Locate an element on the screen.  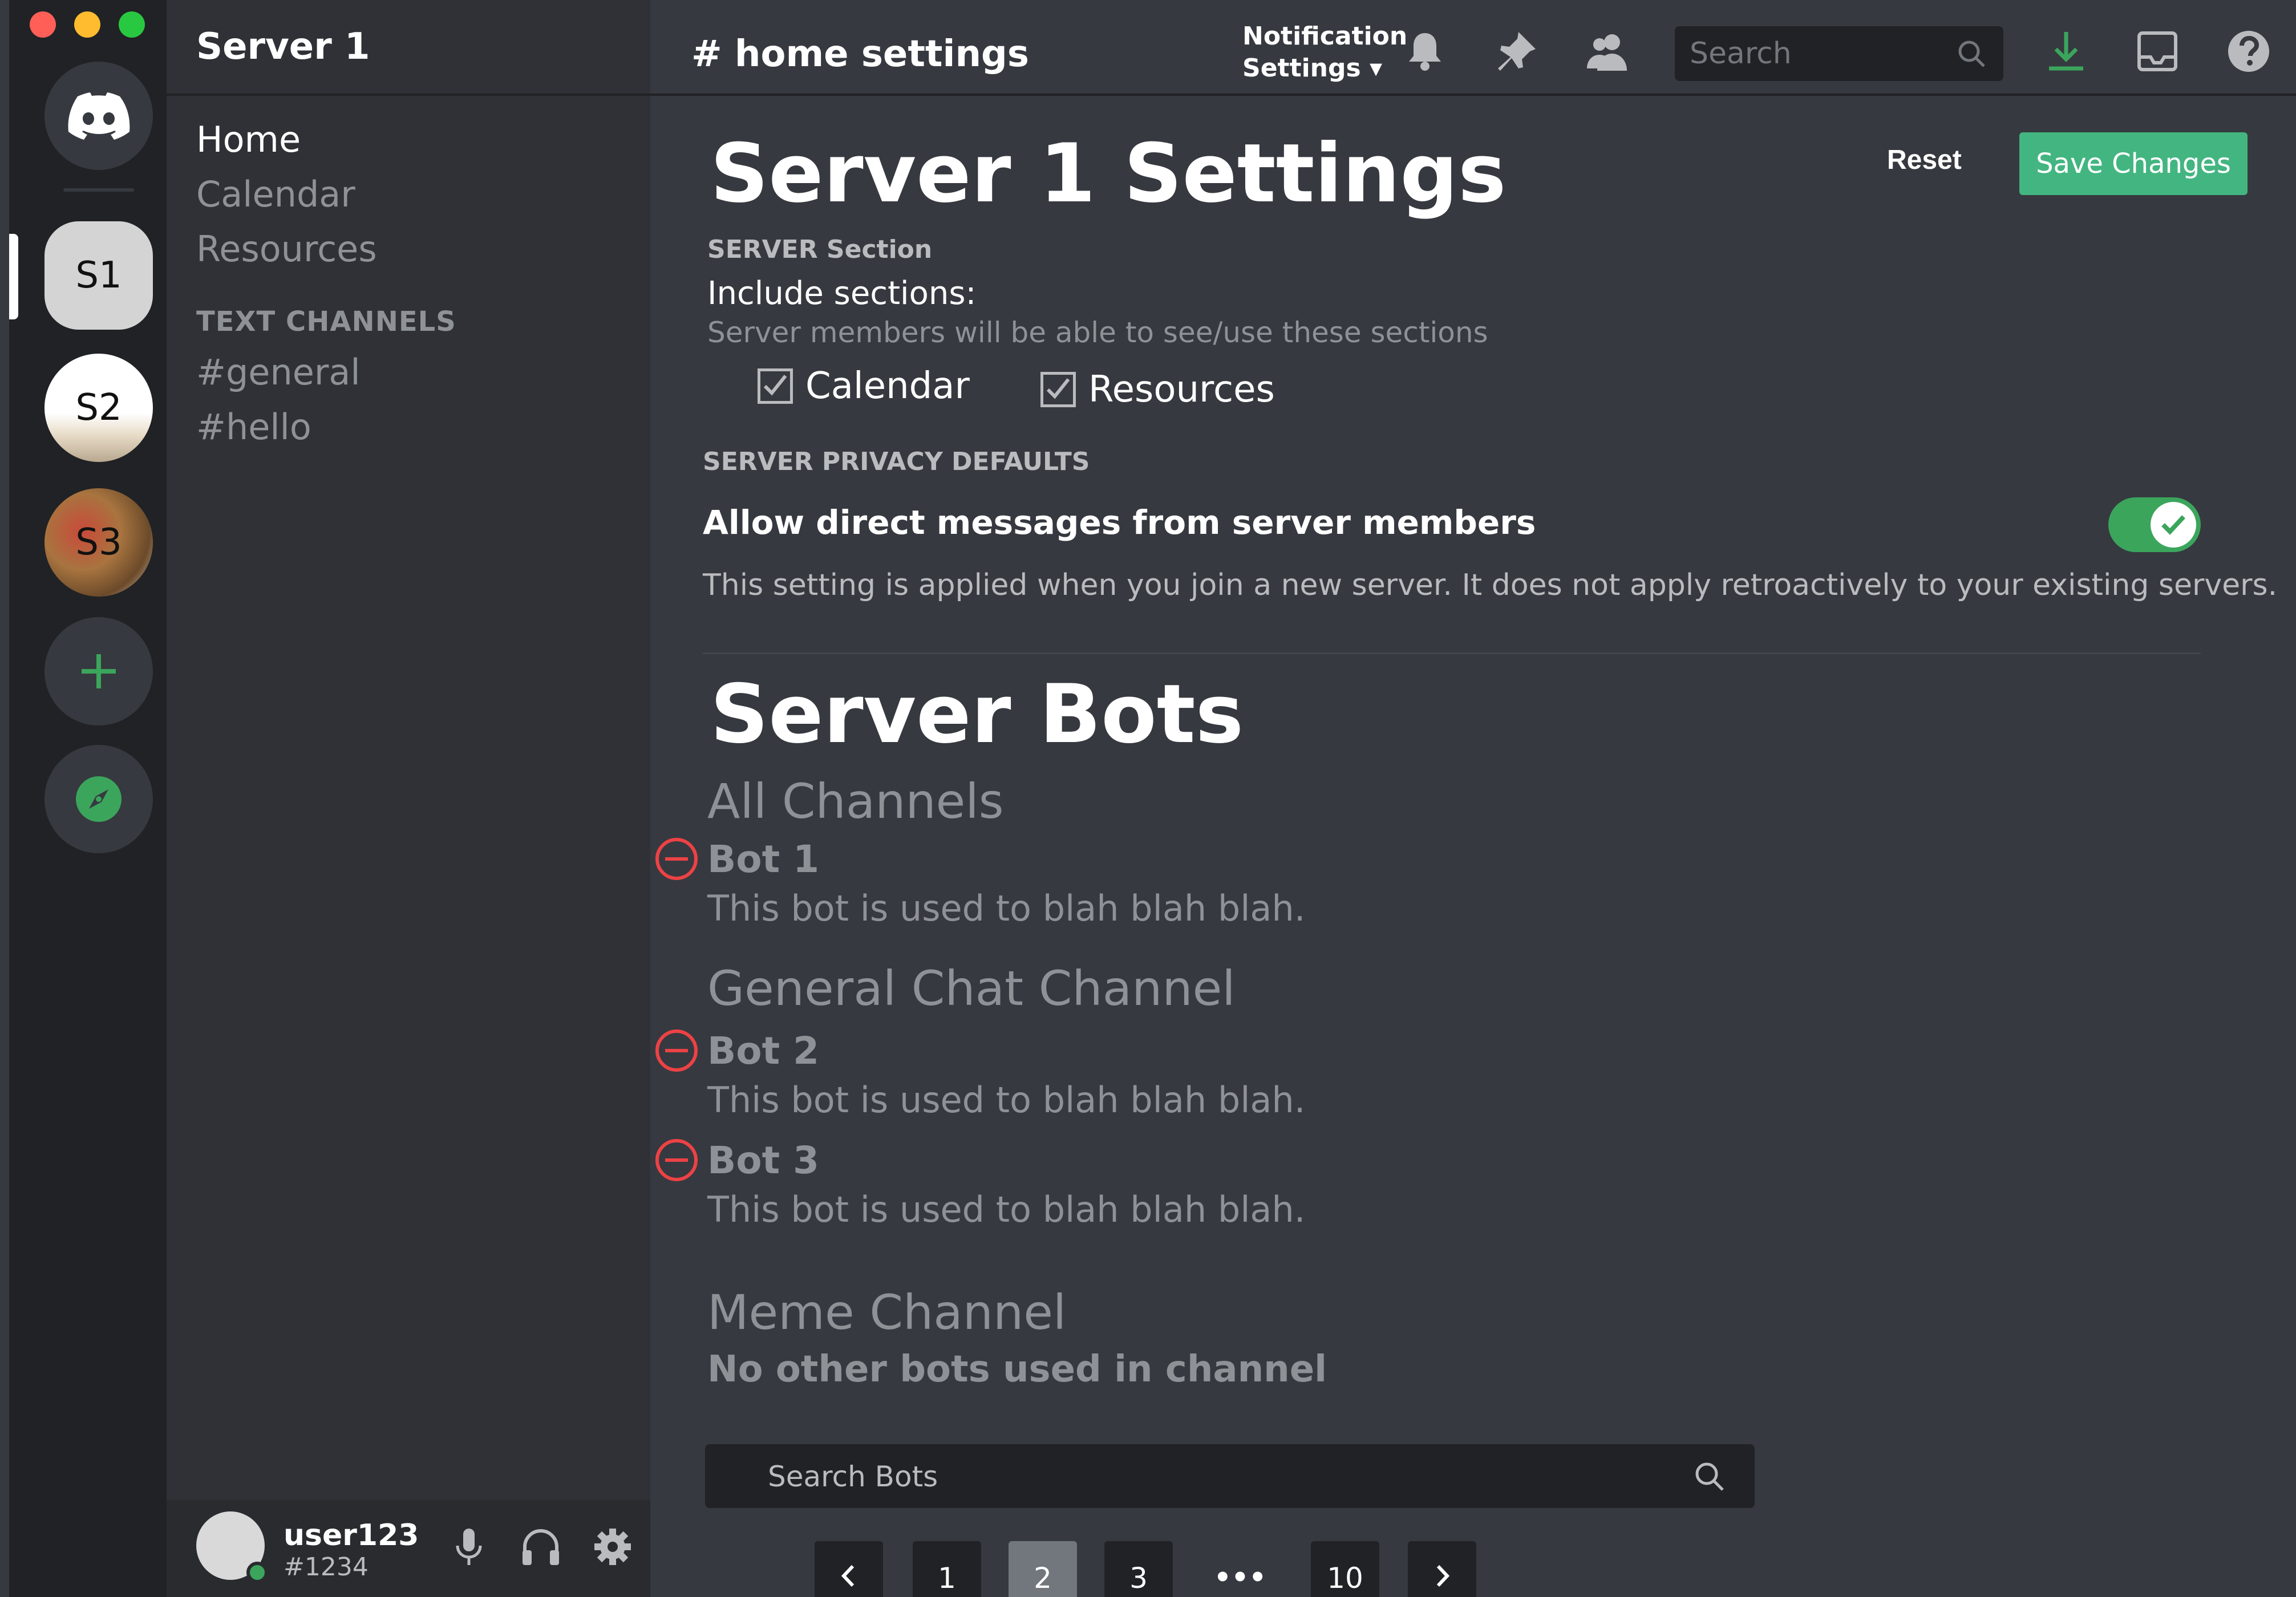
microphone-icon is located at coordinates (469, 1547).